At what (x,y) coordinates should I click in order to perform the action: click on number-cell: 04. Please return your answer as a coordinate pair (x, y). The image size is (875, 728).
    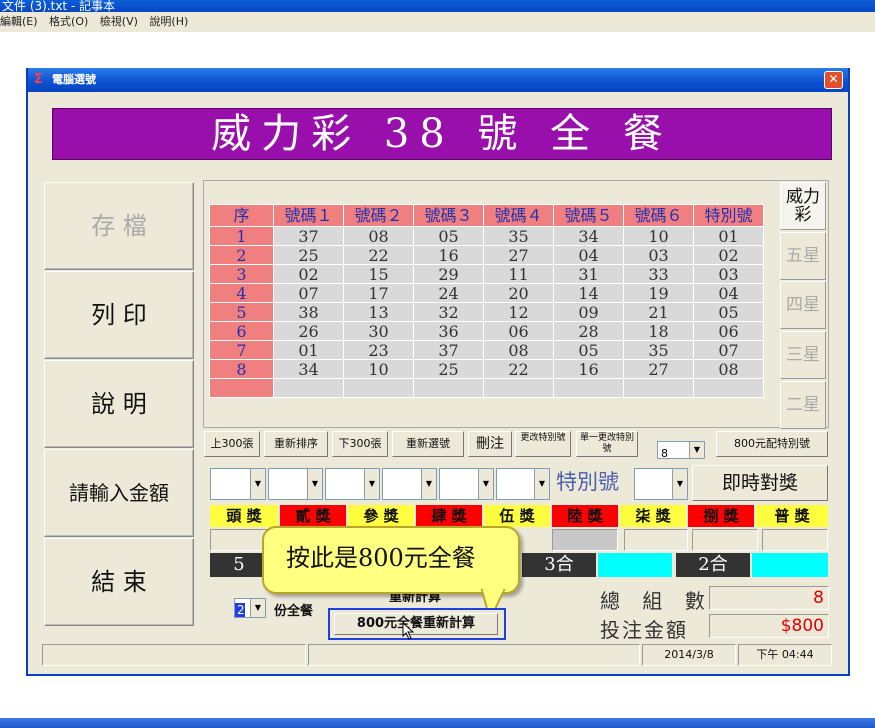
    Looking at the image, I should click on (588, 255).